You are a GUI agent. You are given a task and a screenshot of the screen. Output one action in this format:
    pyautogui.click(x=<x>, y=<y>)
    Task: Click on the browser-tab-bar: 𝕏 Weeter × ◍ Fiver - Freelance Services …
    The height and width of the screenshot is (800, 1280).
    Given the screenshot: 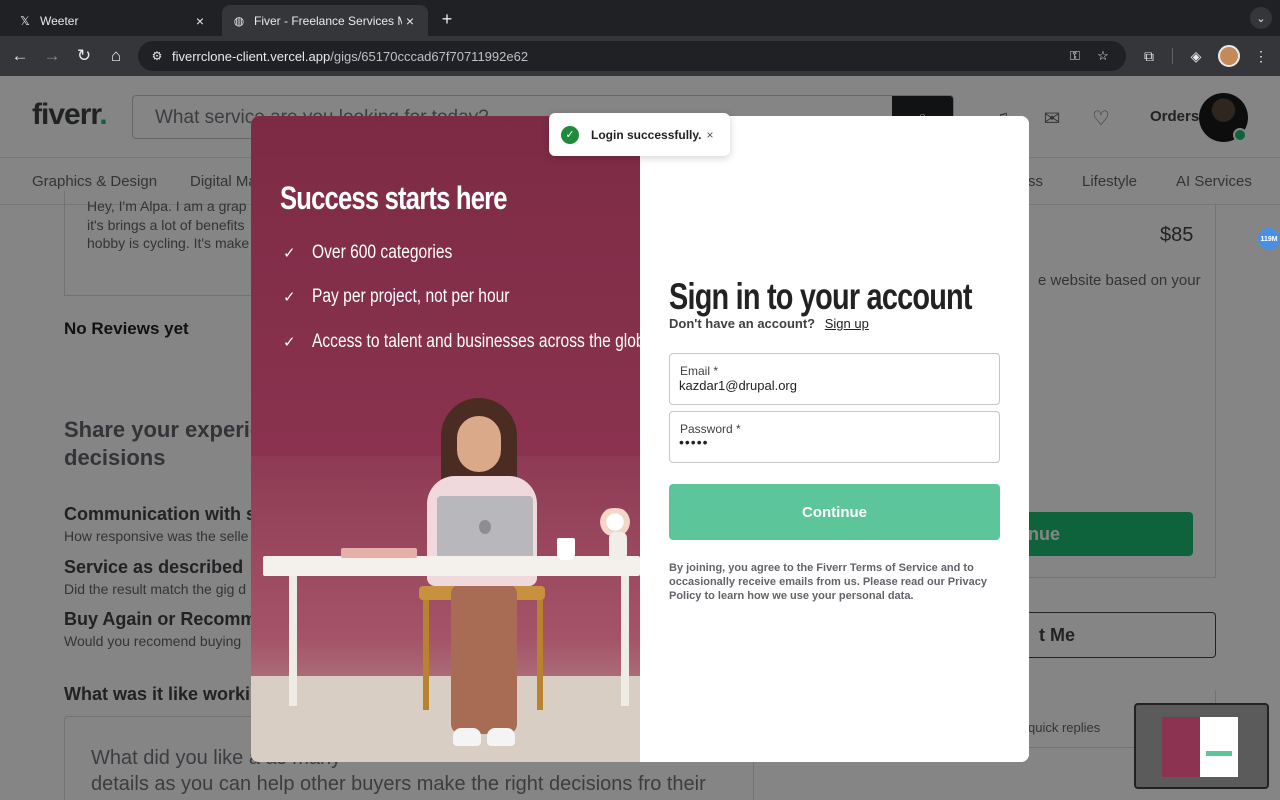 What is the action you would take?
    pyautogui.click(x=640, y=18)
    